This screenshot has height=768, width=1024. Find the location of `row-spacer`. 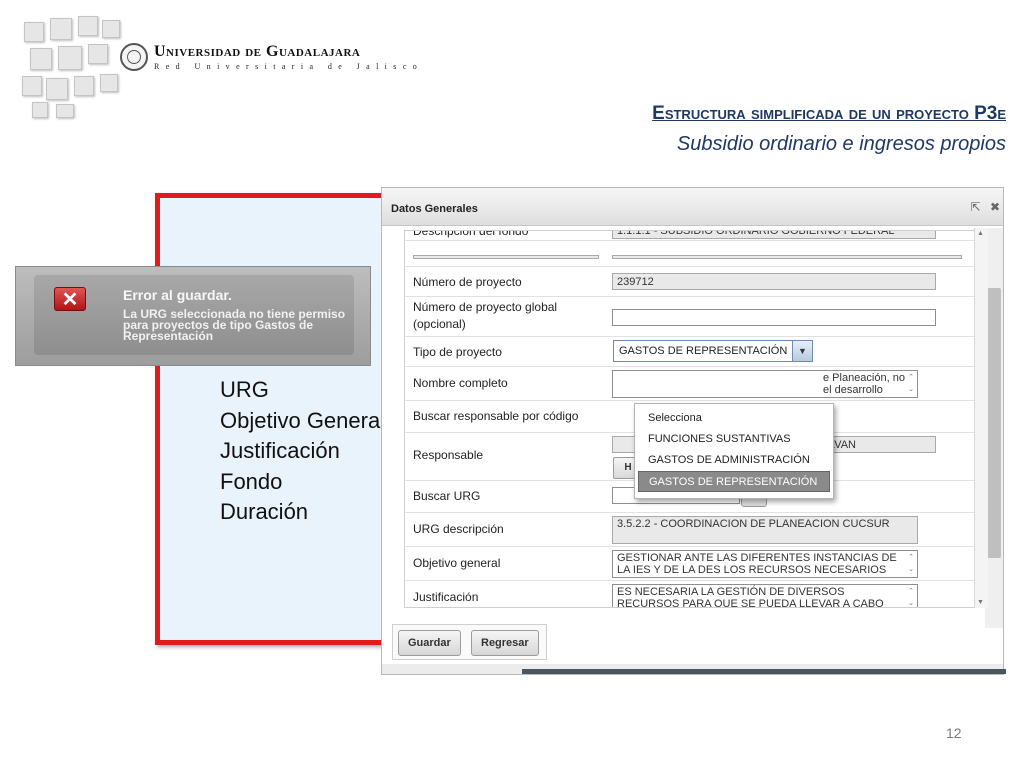

row-spacer is located at coordinates (691, 254).